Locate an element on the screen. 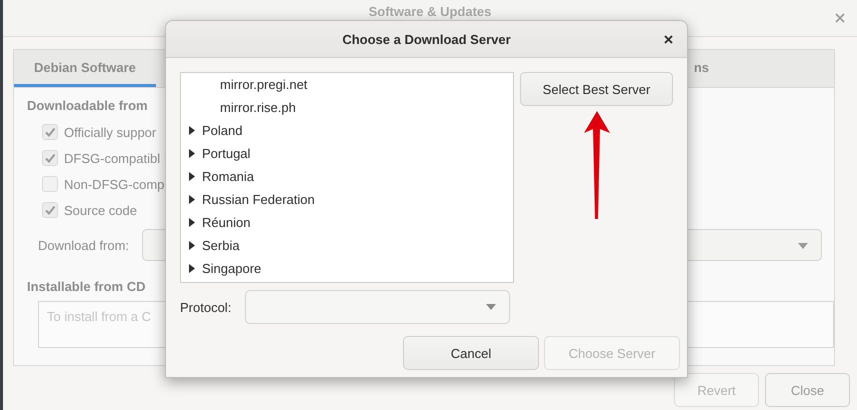 This screenshot has height=410, width=857. list-item: mirror.pregi.net is located at coordinates (347, 84).